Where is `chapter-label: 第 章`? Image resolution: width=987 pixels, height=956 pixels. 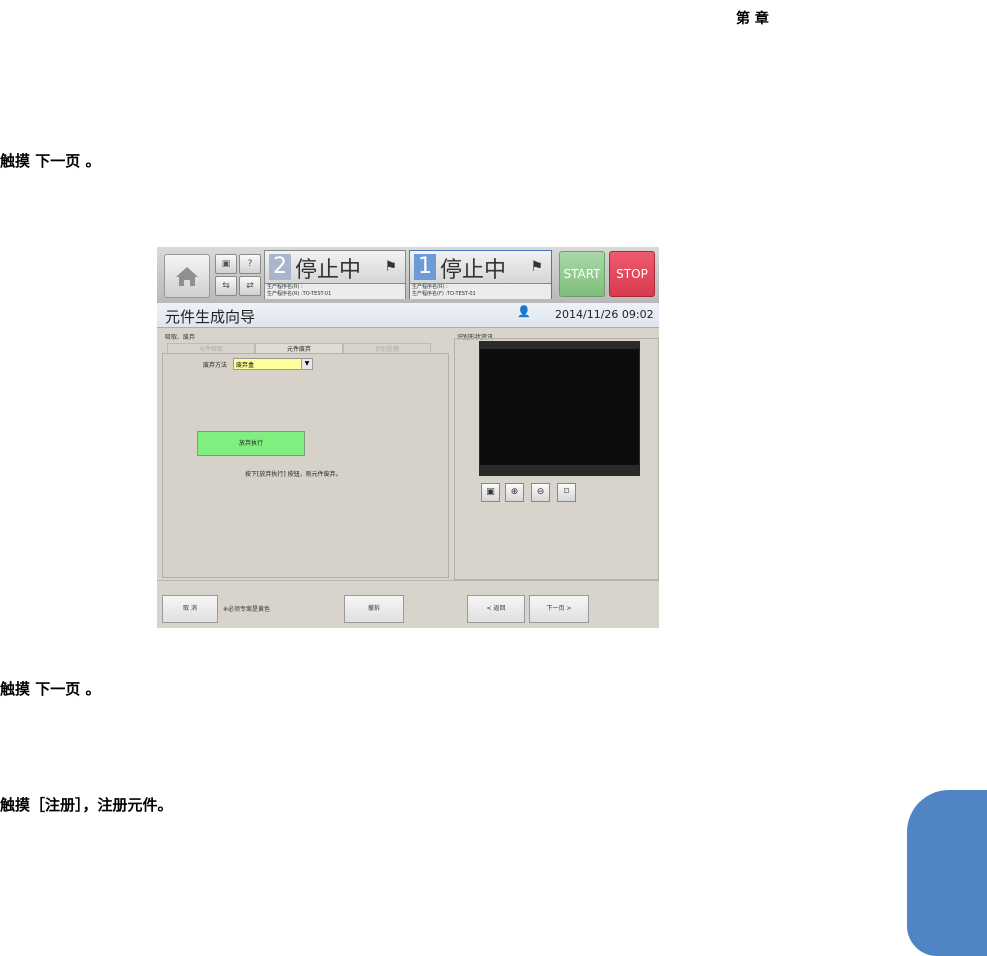
chapter-label: 第 章 is located at coordinates (752, 19).